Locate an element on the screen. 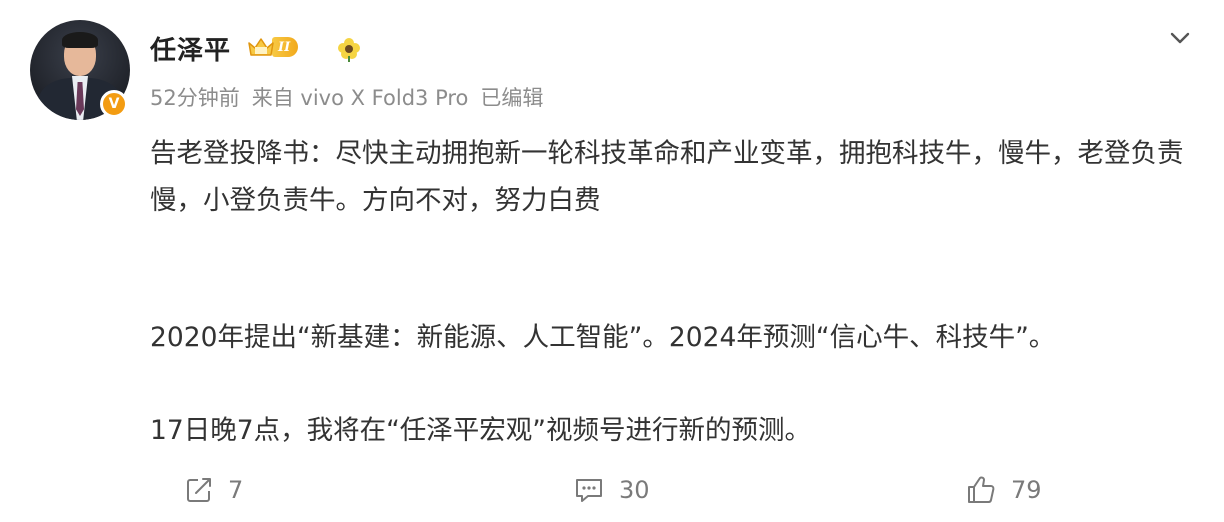 The width and height of the screenshot is (1224, 522). vip-badge: II is located at coordinates (272, 47).